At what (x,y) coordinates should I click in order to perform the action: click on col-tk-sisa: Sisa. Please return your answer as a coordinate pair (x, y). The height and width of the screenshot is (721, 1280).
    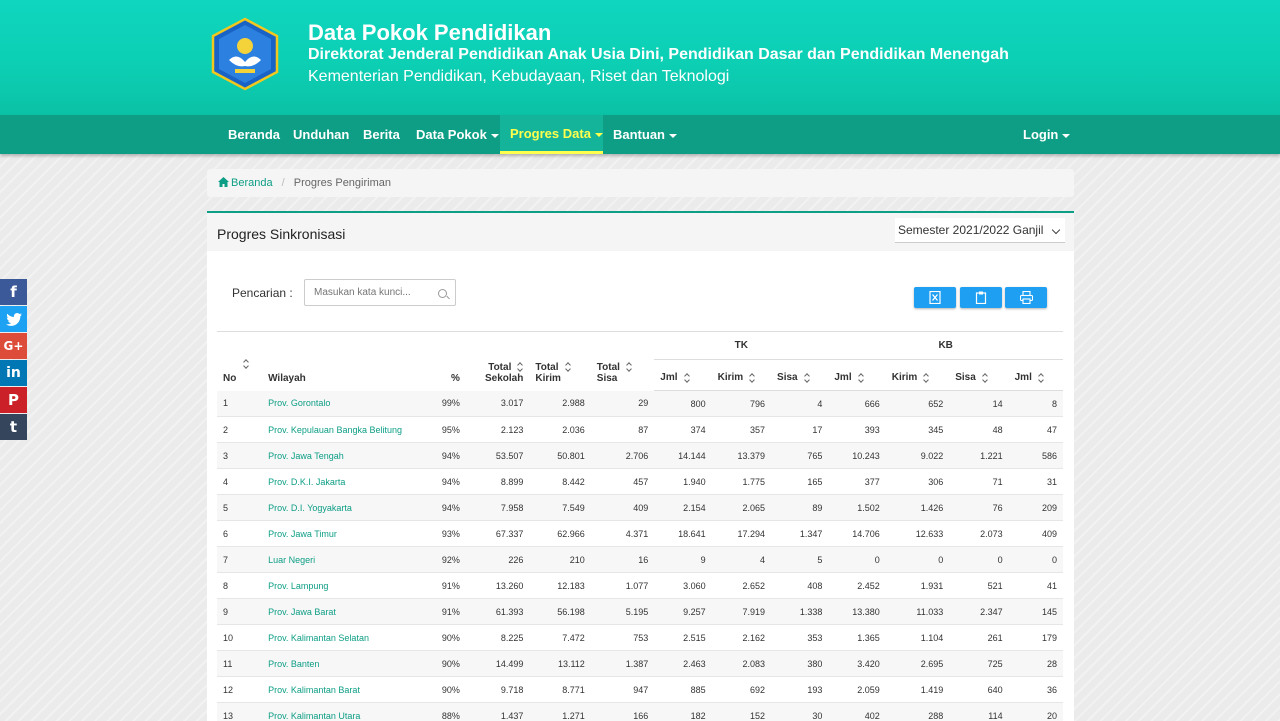
    Looking at the image, I should click on (800, 375).